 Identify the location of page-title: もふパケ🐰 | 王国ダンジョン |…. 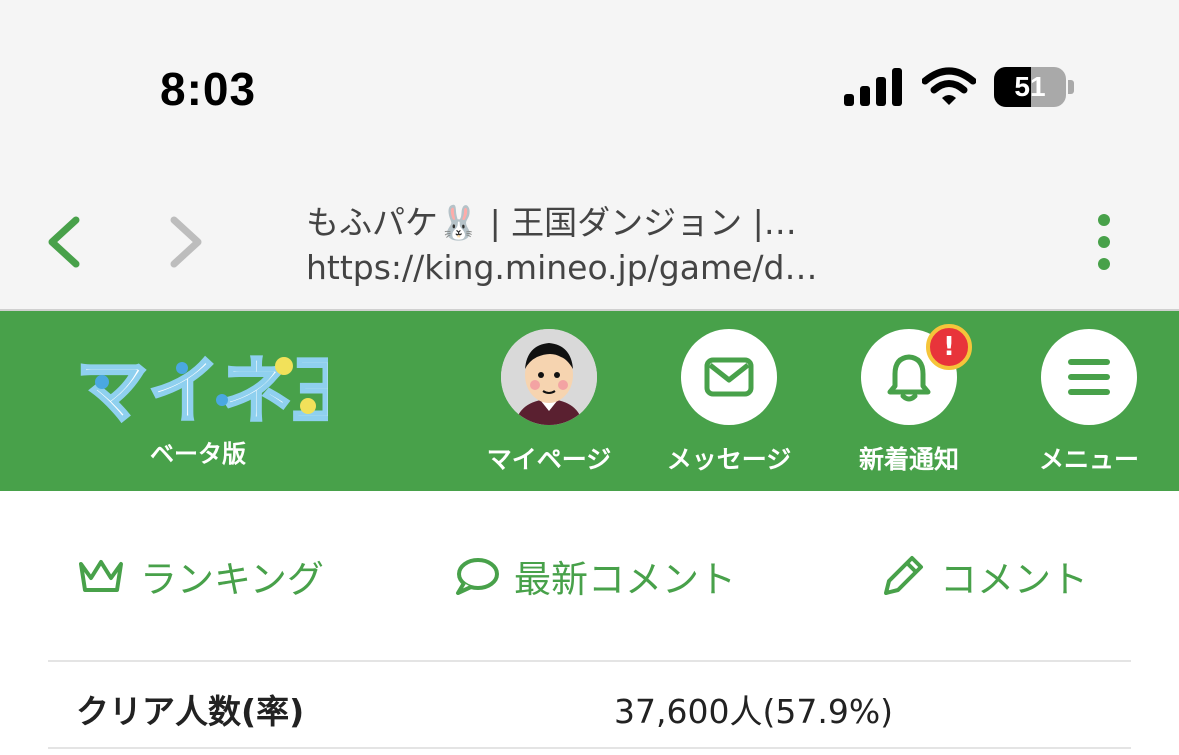
(596, 220).